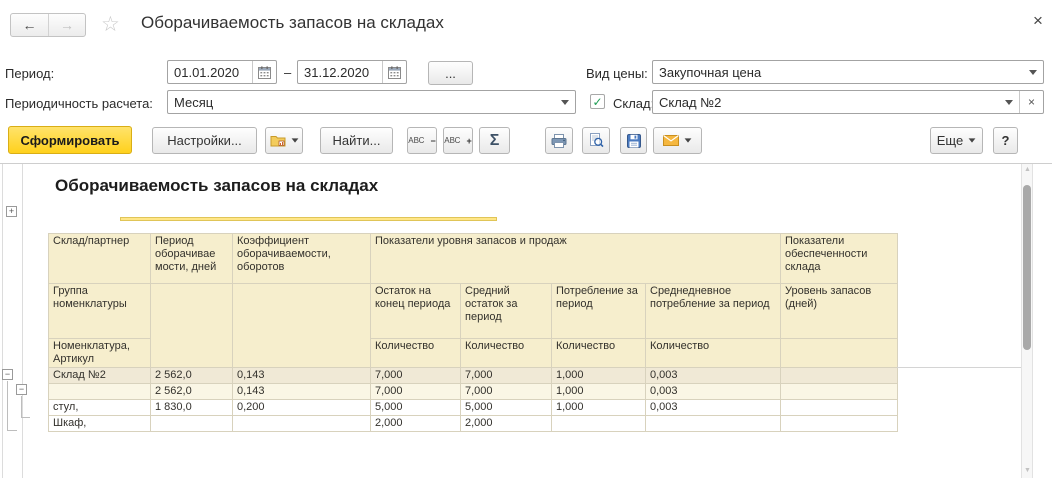  Describe the element at coordinates (394, 72) in the screenshot. I see `date-to-calendar-button` at that location.